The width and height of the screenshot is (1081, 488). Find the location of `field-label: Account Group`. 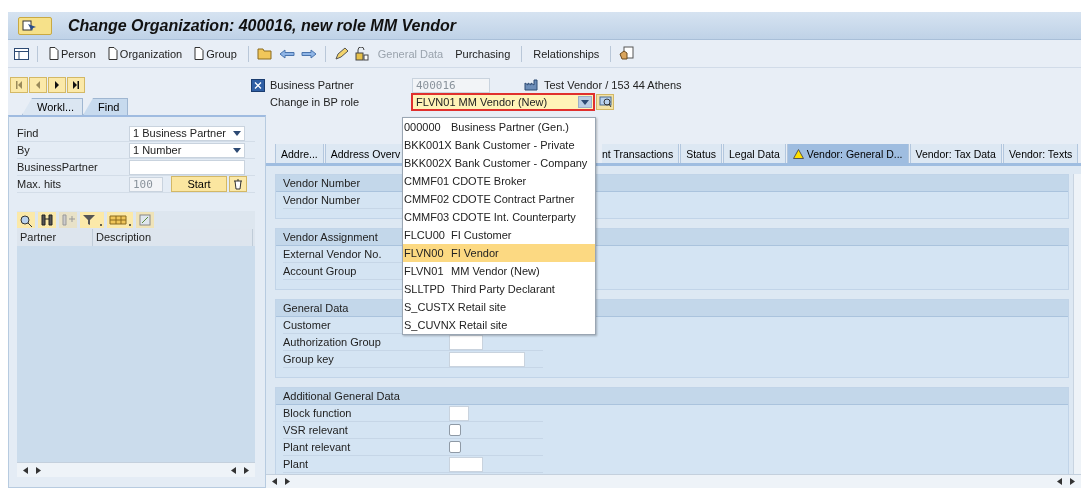

field-label: Account Group is located at coordinates (320, 271).